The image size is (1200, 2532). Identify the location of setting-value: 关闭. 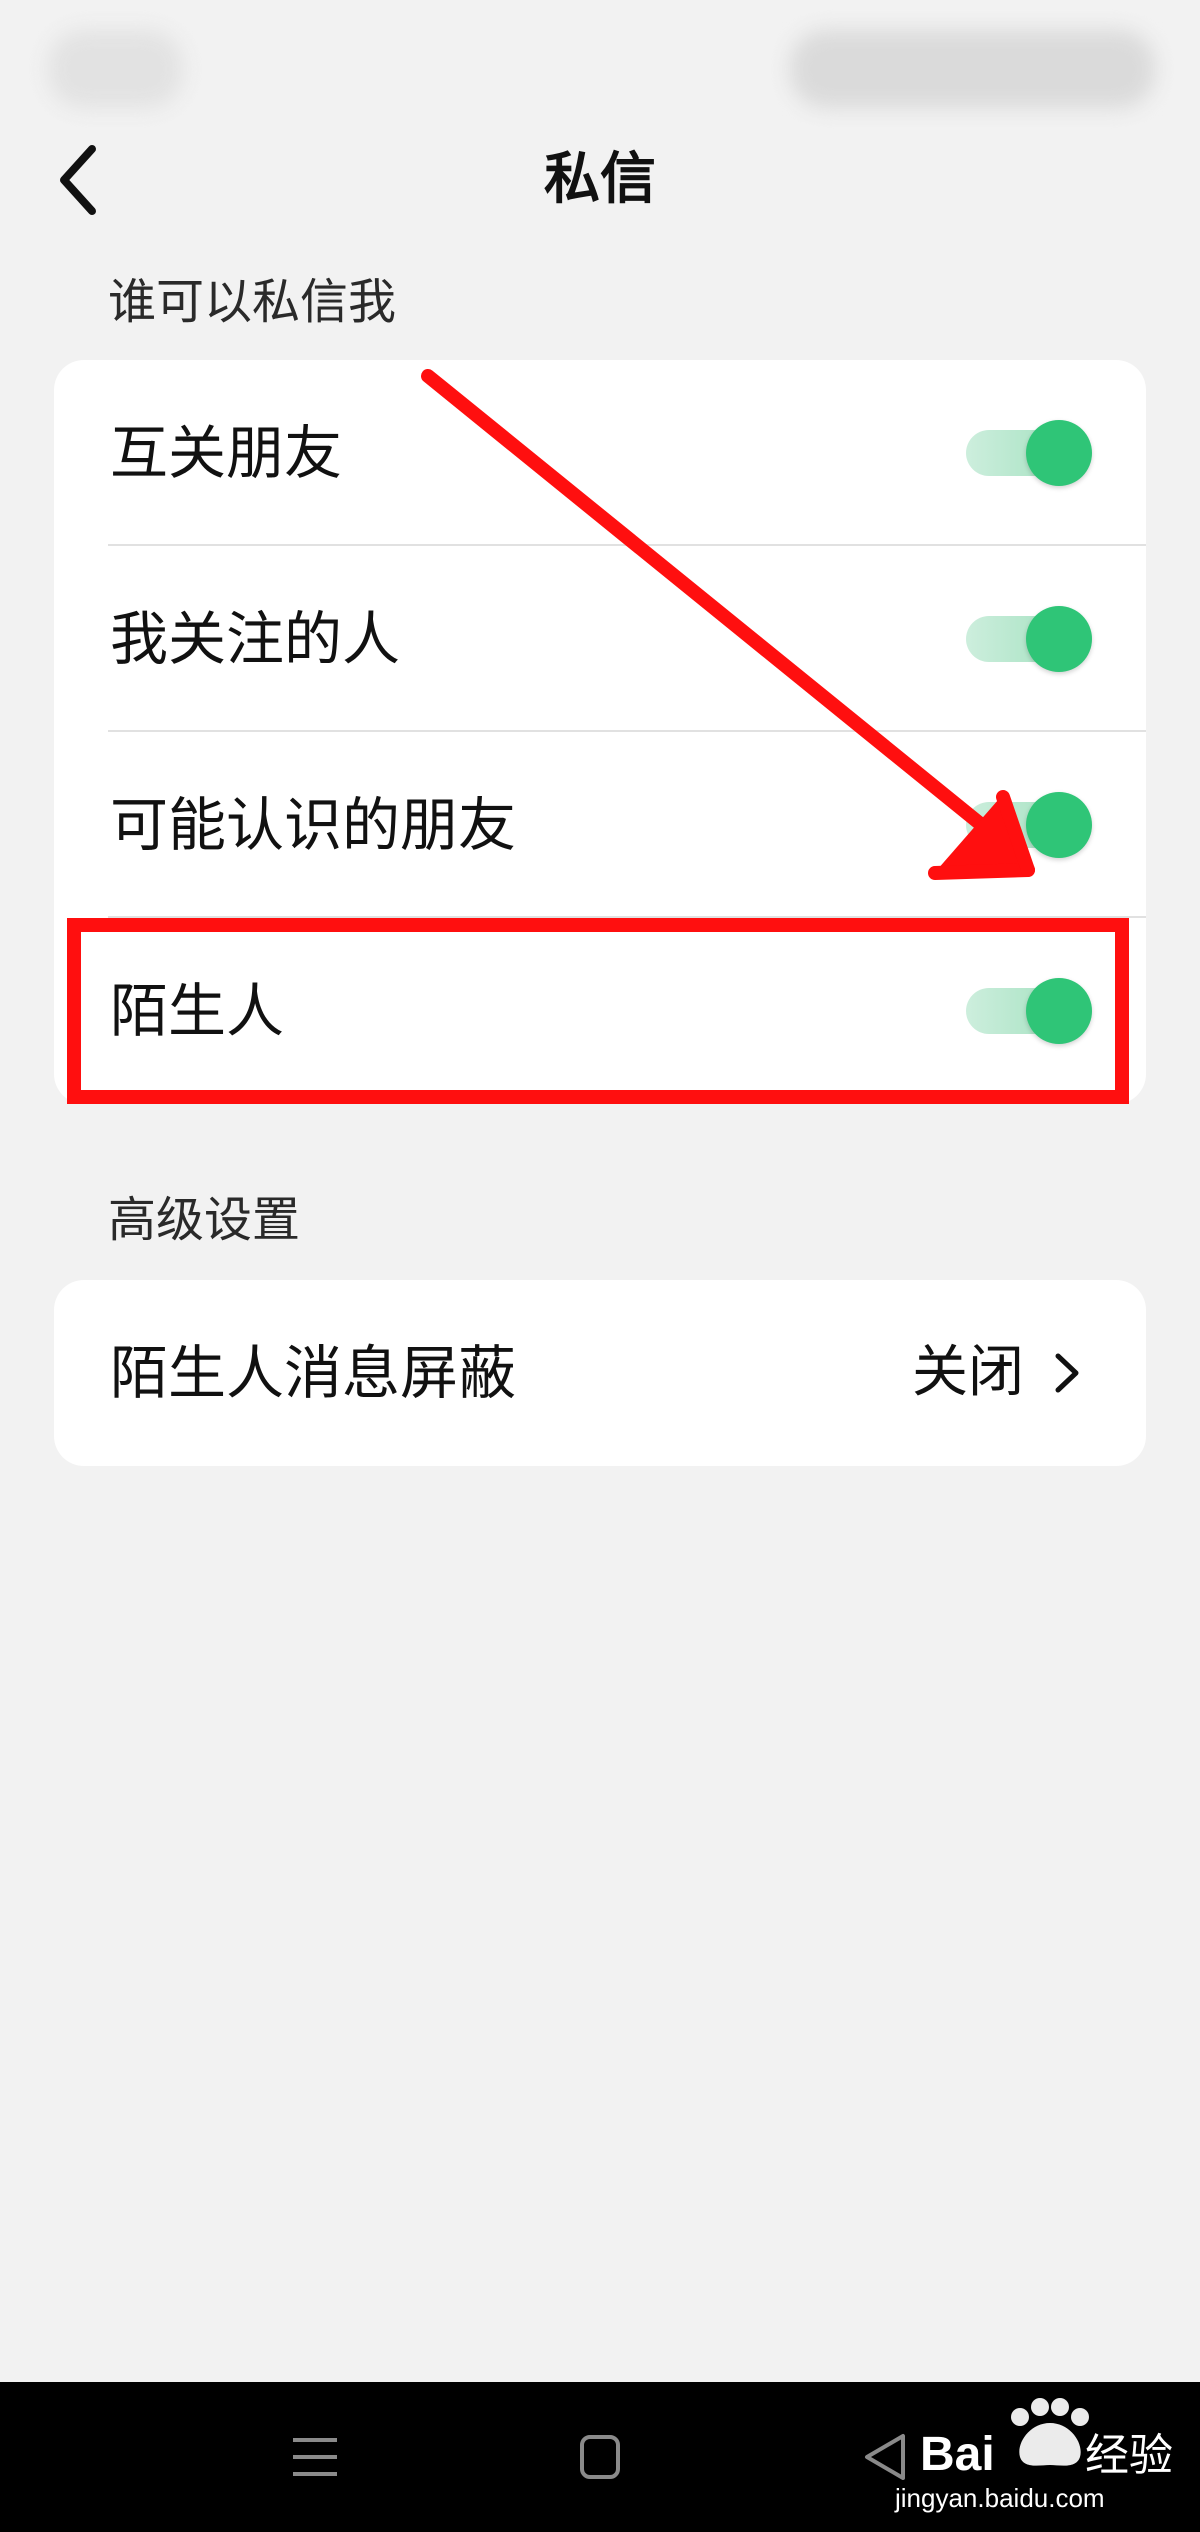
(968, 1372).